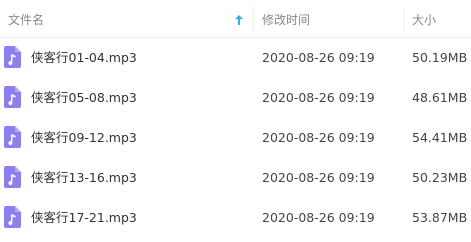 Image resolution: width=471 pixels, height=242 pixels. What do you see at coordinates (84, 178) in the screenshot?
I see `file-name: 侠客行13-16.mp3` at bounding box center [84, 178].